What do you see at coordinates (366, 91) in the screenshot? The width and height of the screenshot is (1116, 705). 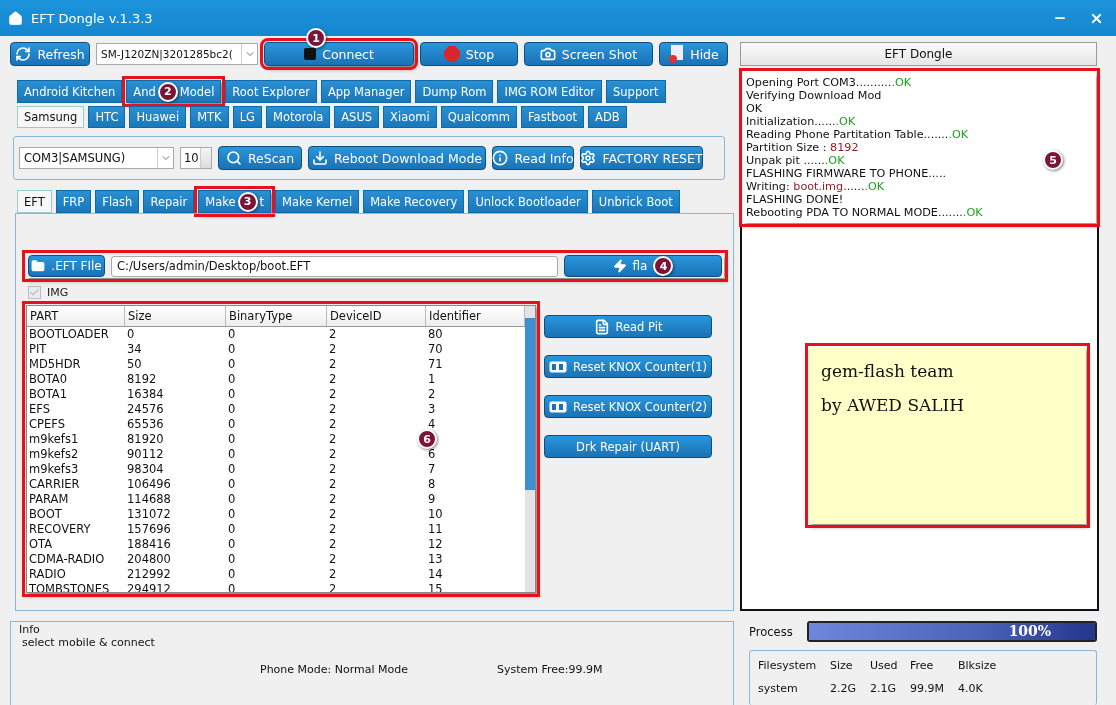 I see `tab: App Manager` at bounding box center [366, 91].